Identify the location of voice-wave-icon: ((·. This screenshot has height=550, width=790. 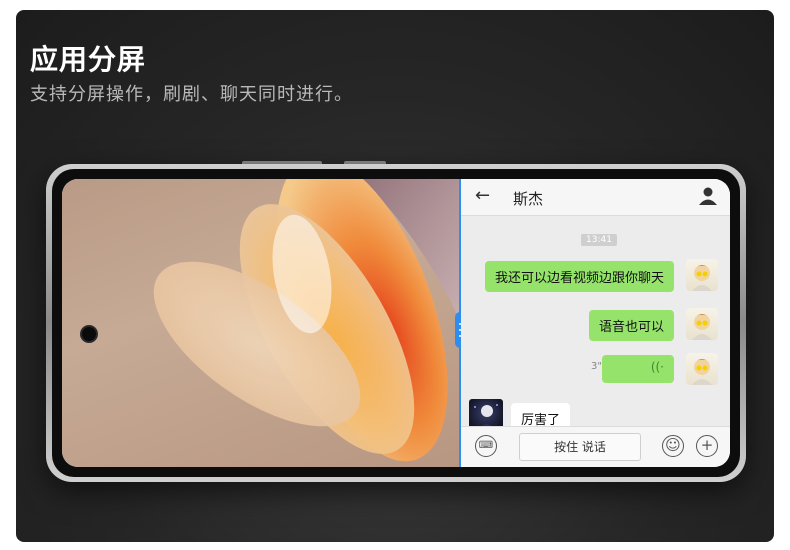
(657, 367).